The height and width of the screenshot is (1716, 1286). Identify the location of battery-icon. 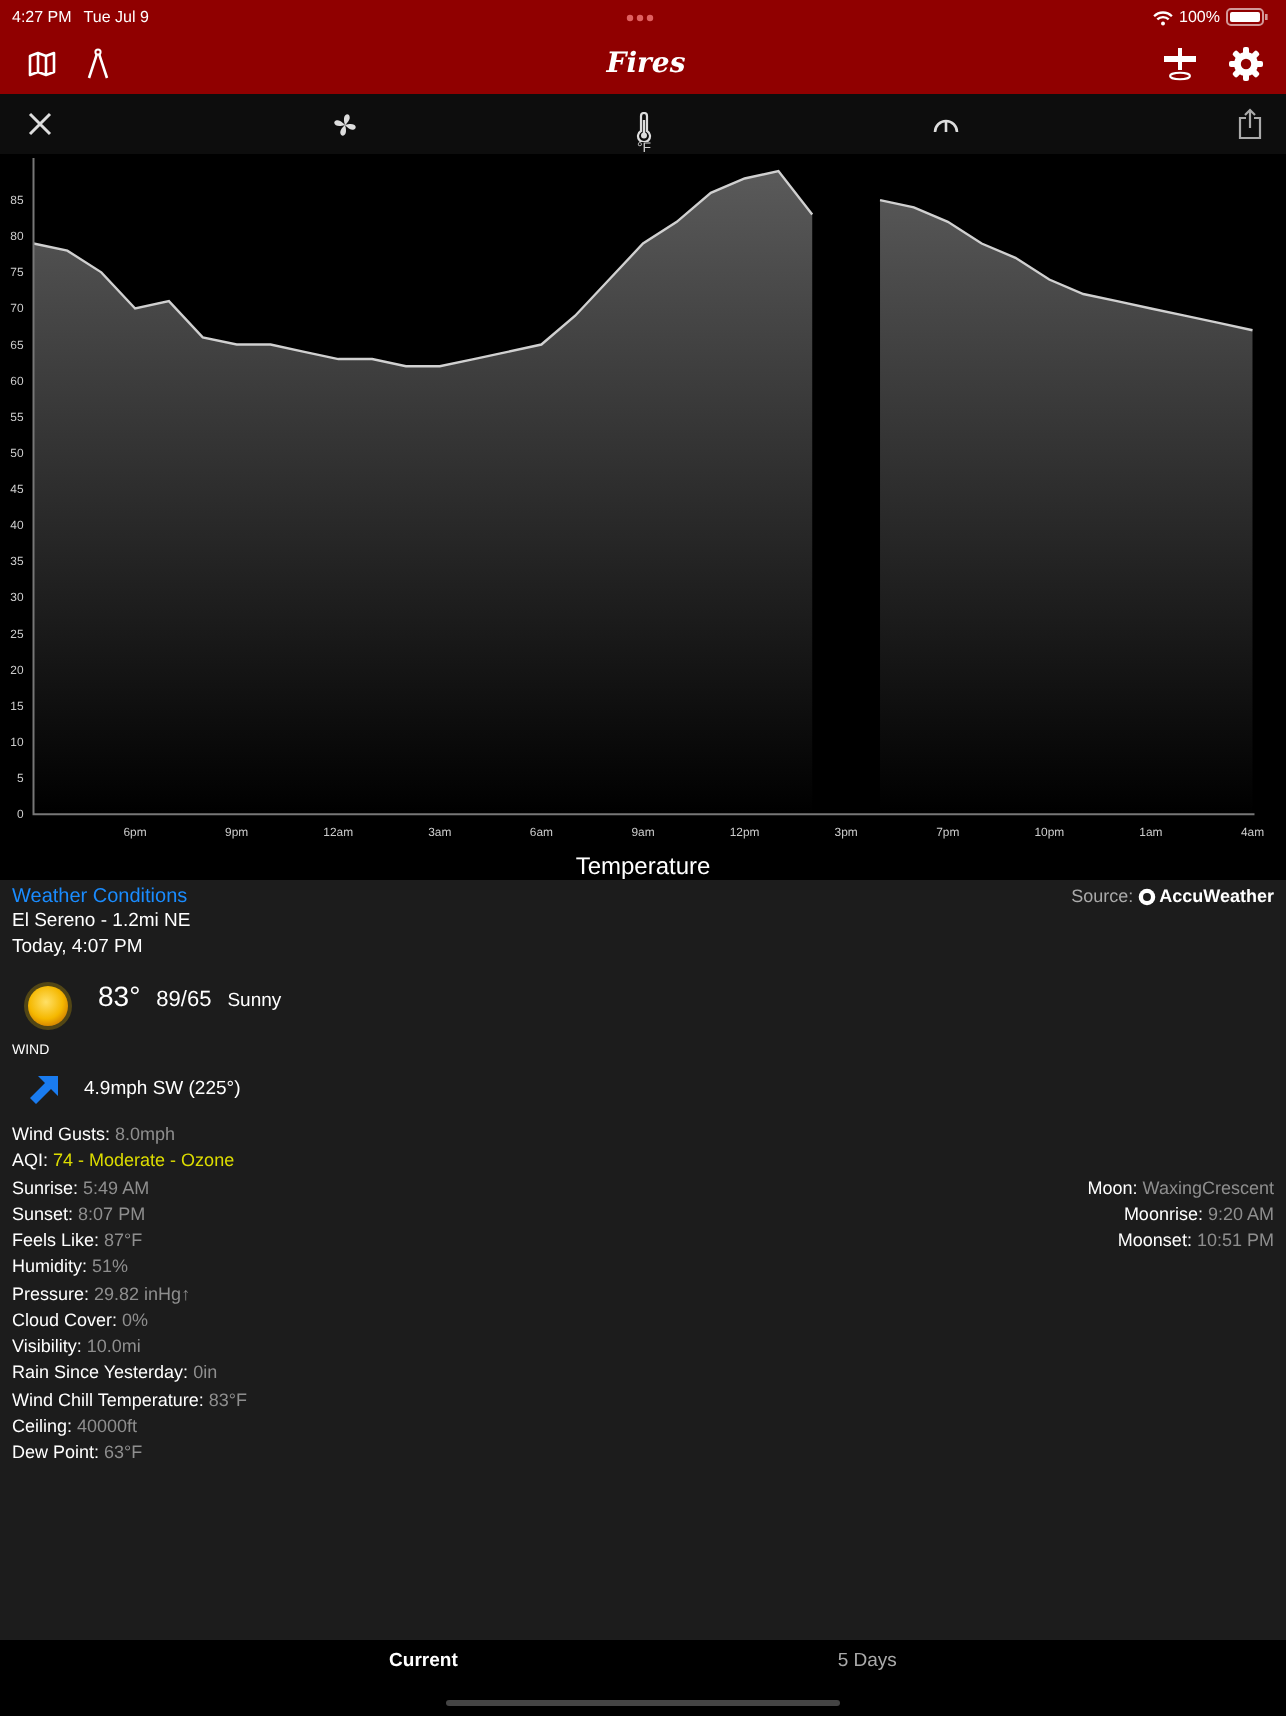
(1247, 17).